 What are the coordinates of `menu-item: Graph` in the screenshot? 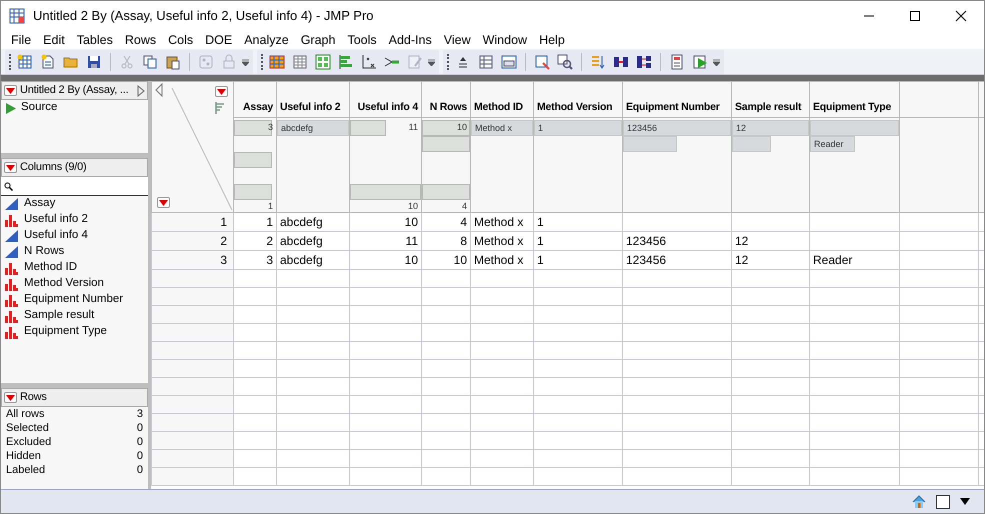 It's located at (318, 40).